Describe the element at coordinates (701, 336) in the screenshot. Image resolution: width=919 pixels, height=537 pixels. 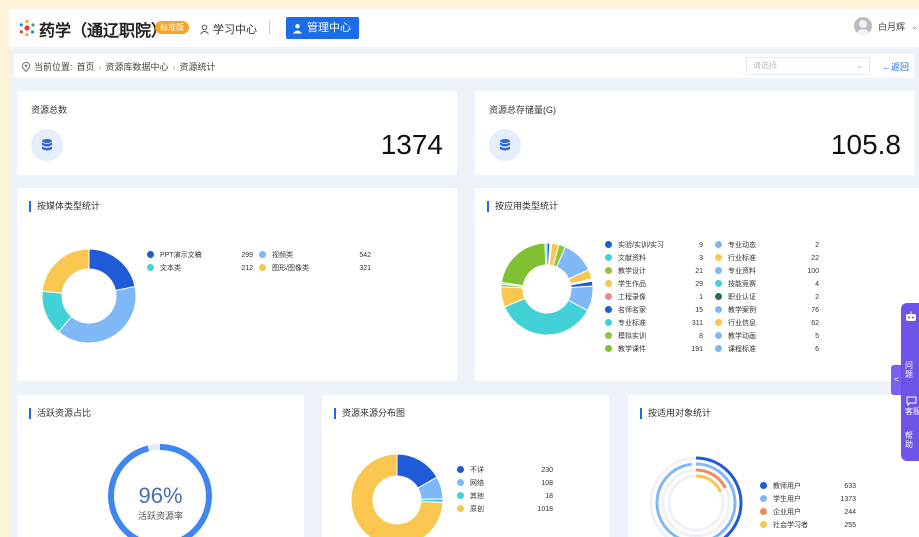
I see `legend-value: 8` at that location.